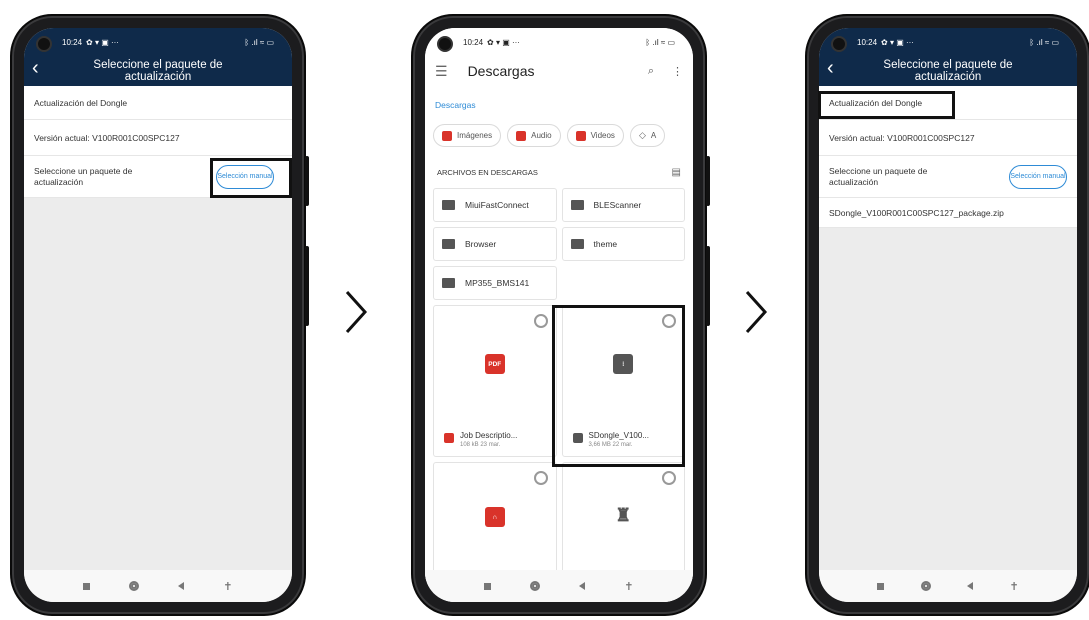  Describe the element at coordinates (481, 244) in the screenshot. I see `folder-name: Browser` at that location.